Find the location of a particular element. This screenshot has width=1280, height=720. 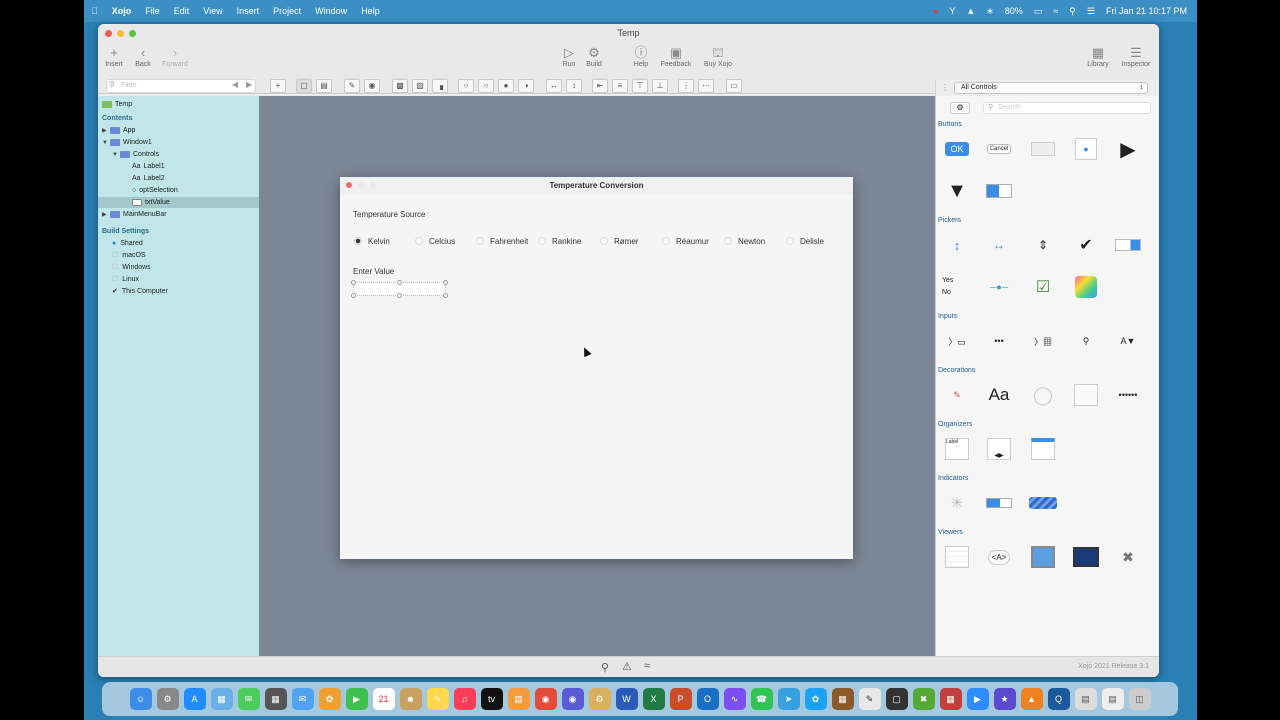

notes-icon: ✎ is located at coordinates (437, 699).